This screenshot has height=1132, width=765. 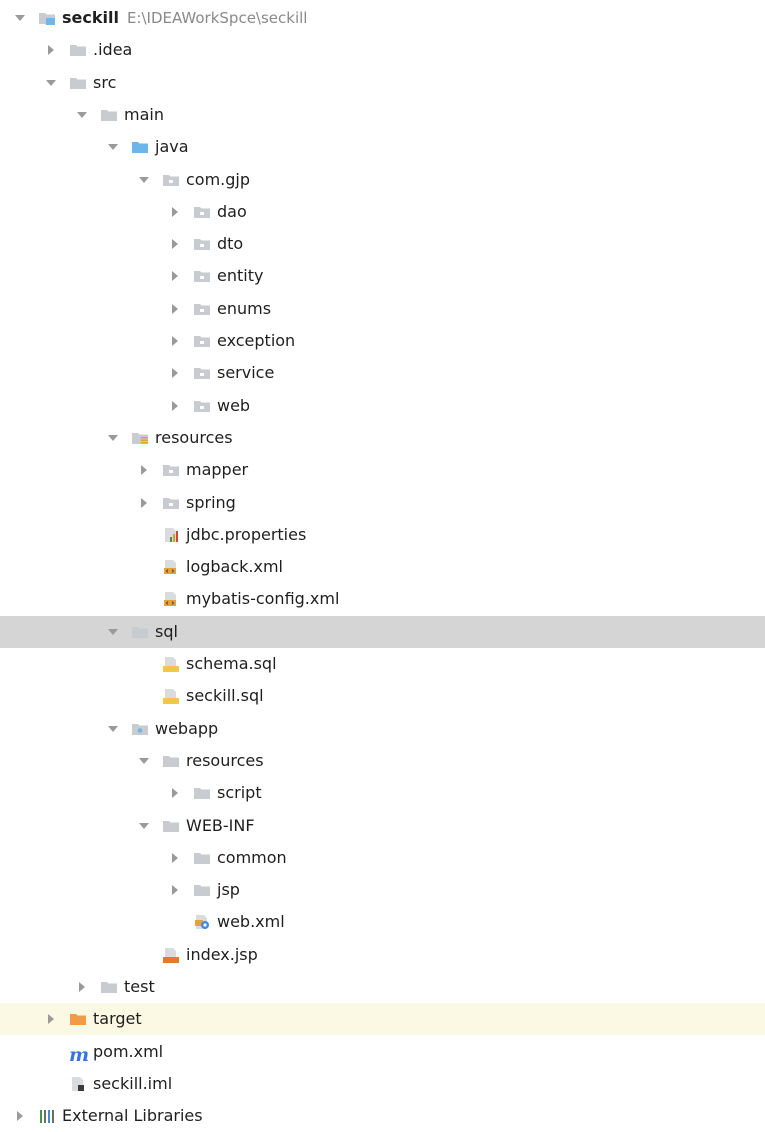 What do you see at coordinates (382, 18) in the screenshot?
I see `tree-row-seckill: seckill E:\IDEAWorkSpce\seckill` at bounding box center [382, 18].